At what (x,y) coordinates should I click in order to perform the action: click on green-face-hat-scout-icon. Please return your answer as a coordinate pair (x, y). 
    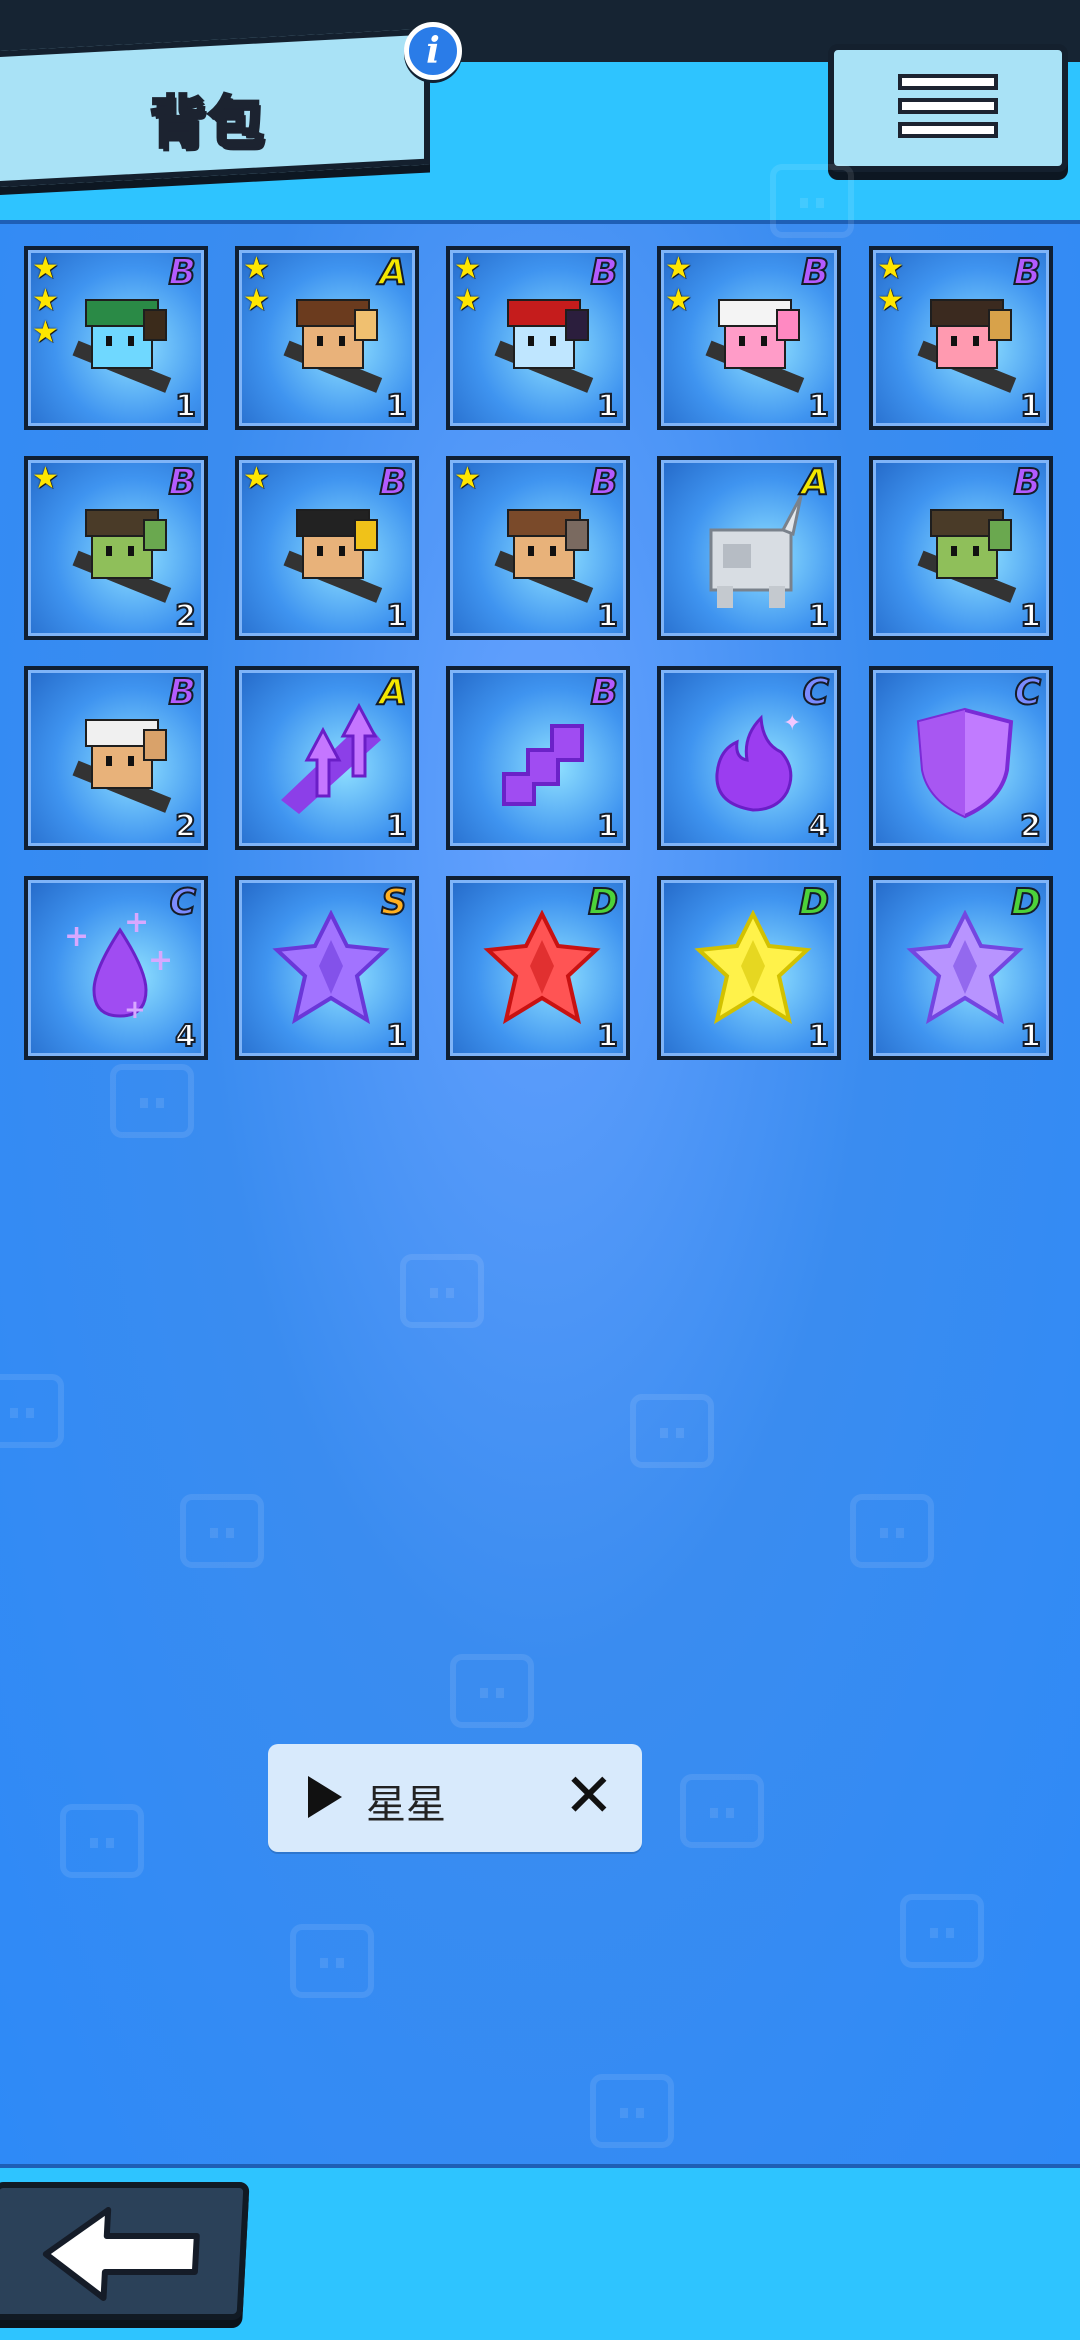
    Looking at the image, I should click on (122, 556).